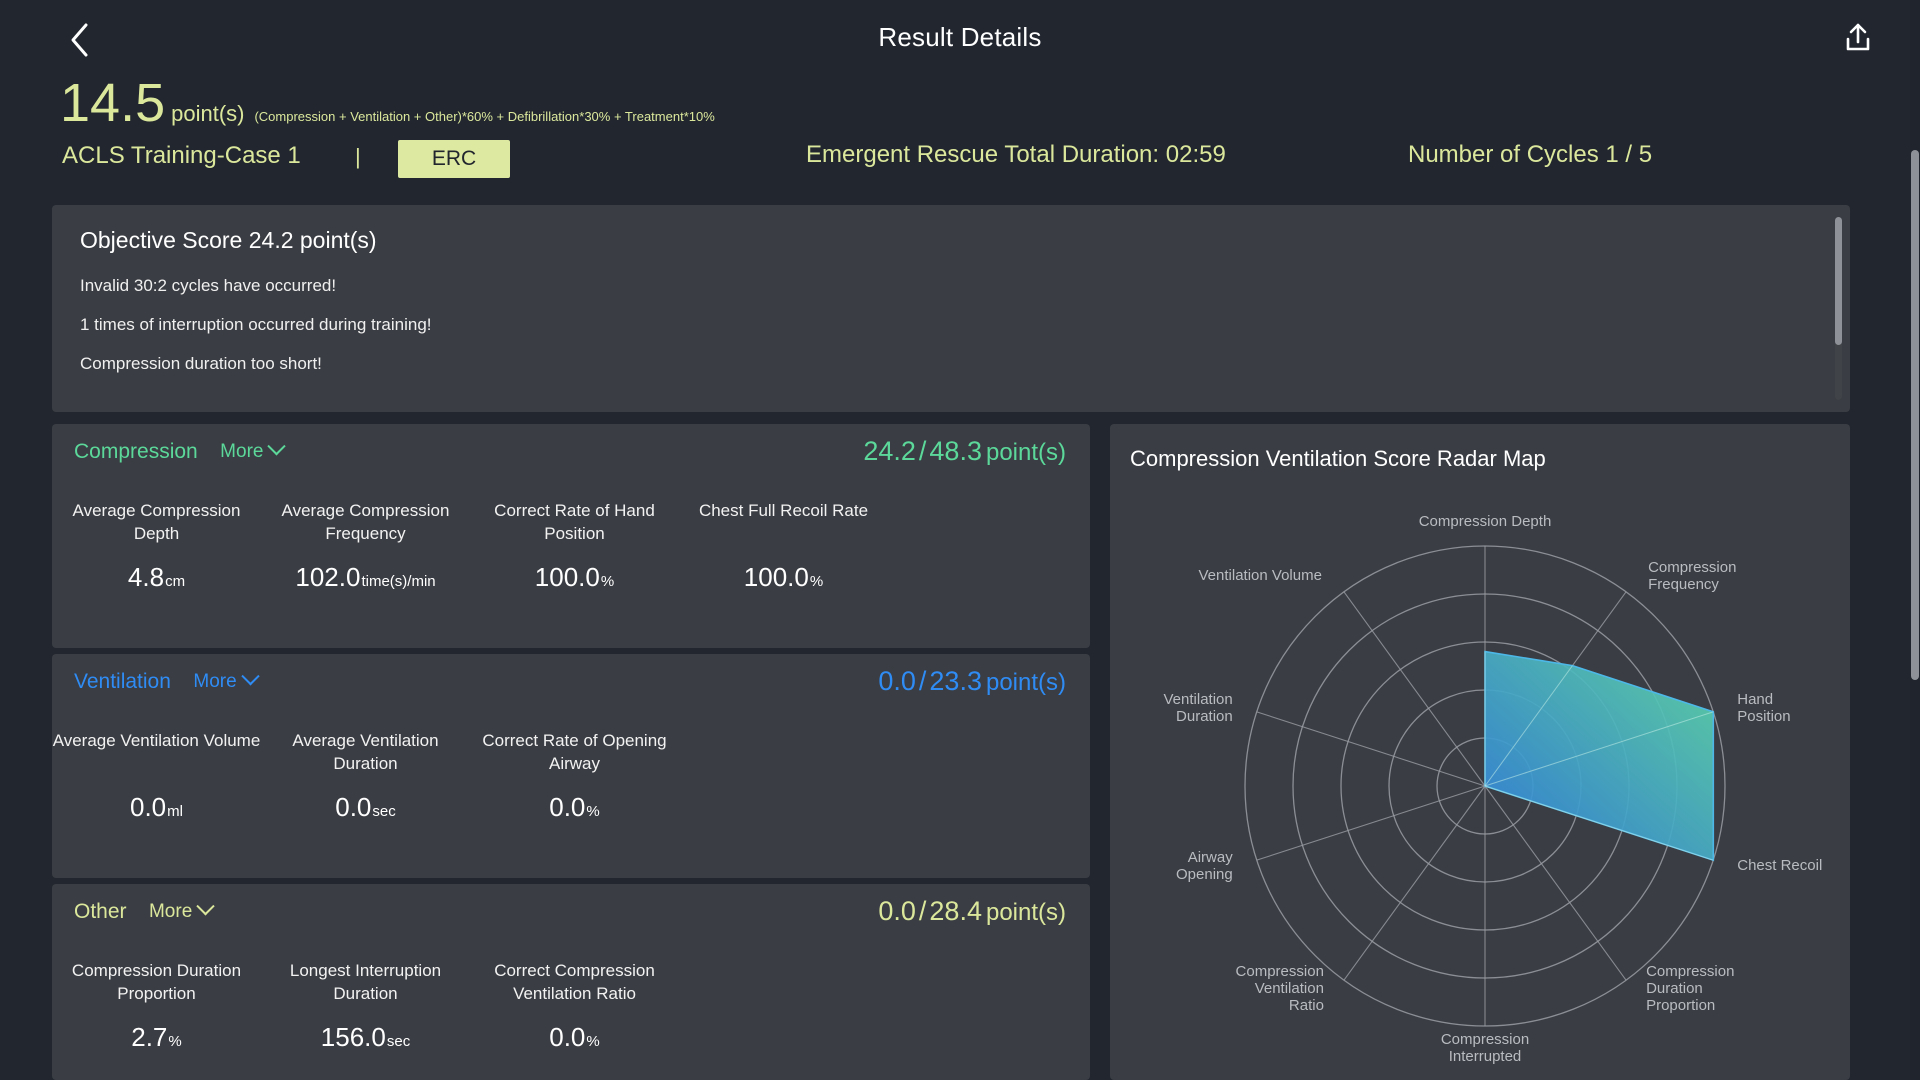  I want to click on metric-unit: ml, so click(175, 811).